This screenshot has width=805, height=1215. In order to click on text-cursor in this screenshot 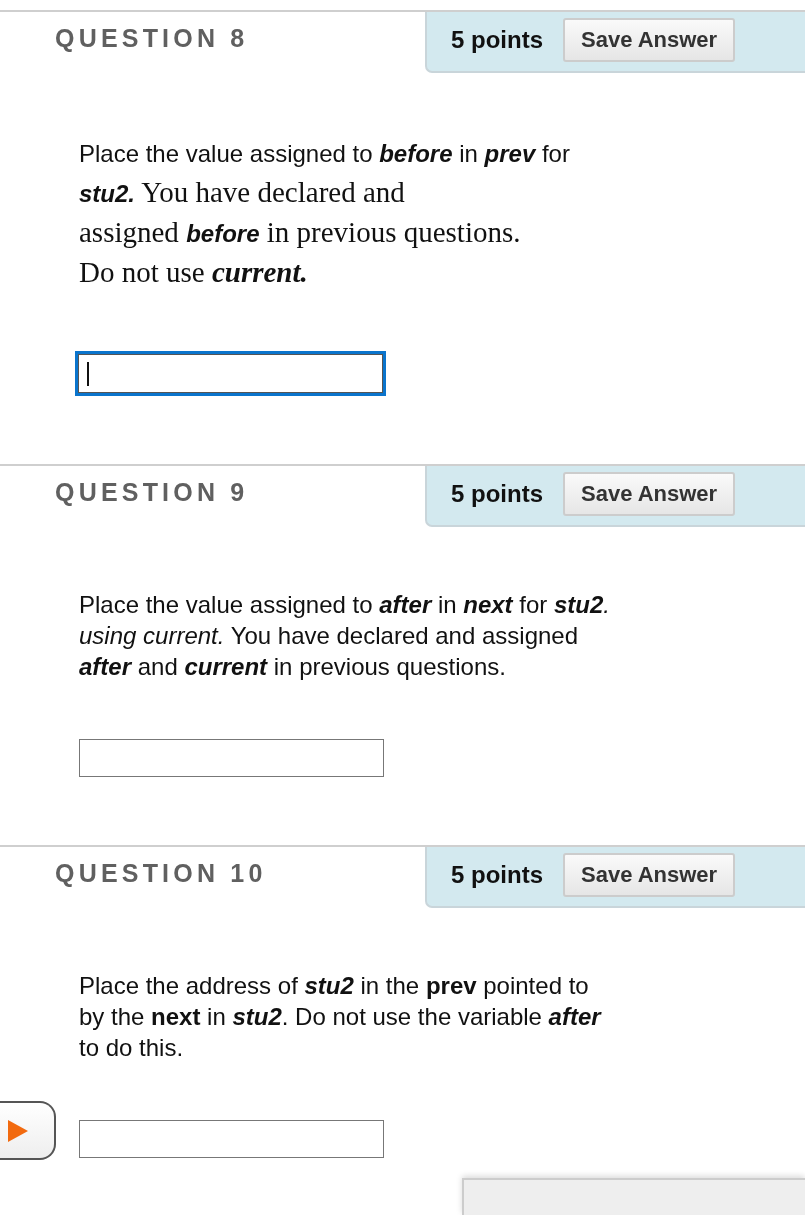, I will do `click(88, 374)`.